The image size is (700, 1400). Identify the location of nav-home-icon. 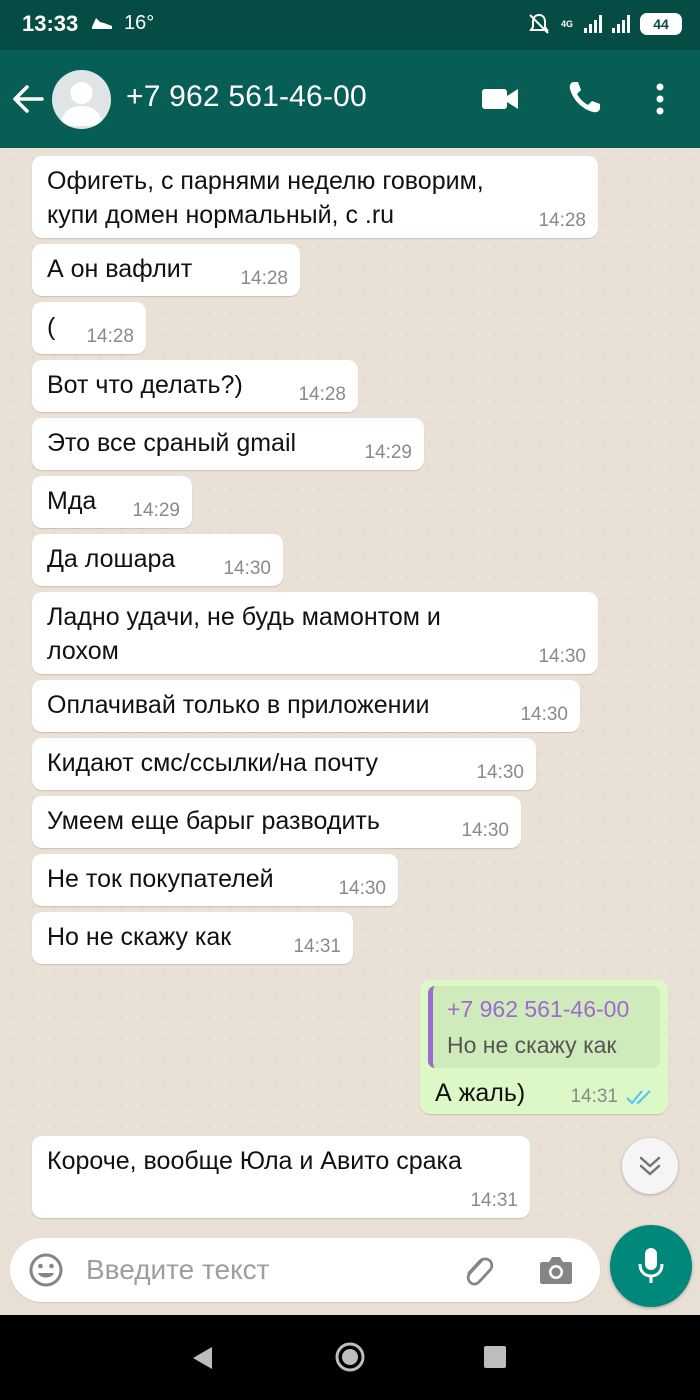
(350, 1357).